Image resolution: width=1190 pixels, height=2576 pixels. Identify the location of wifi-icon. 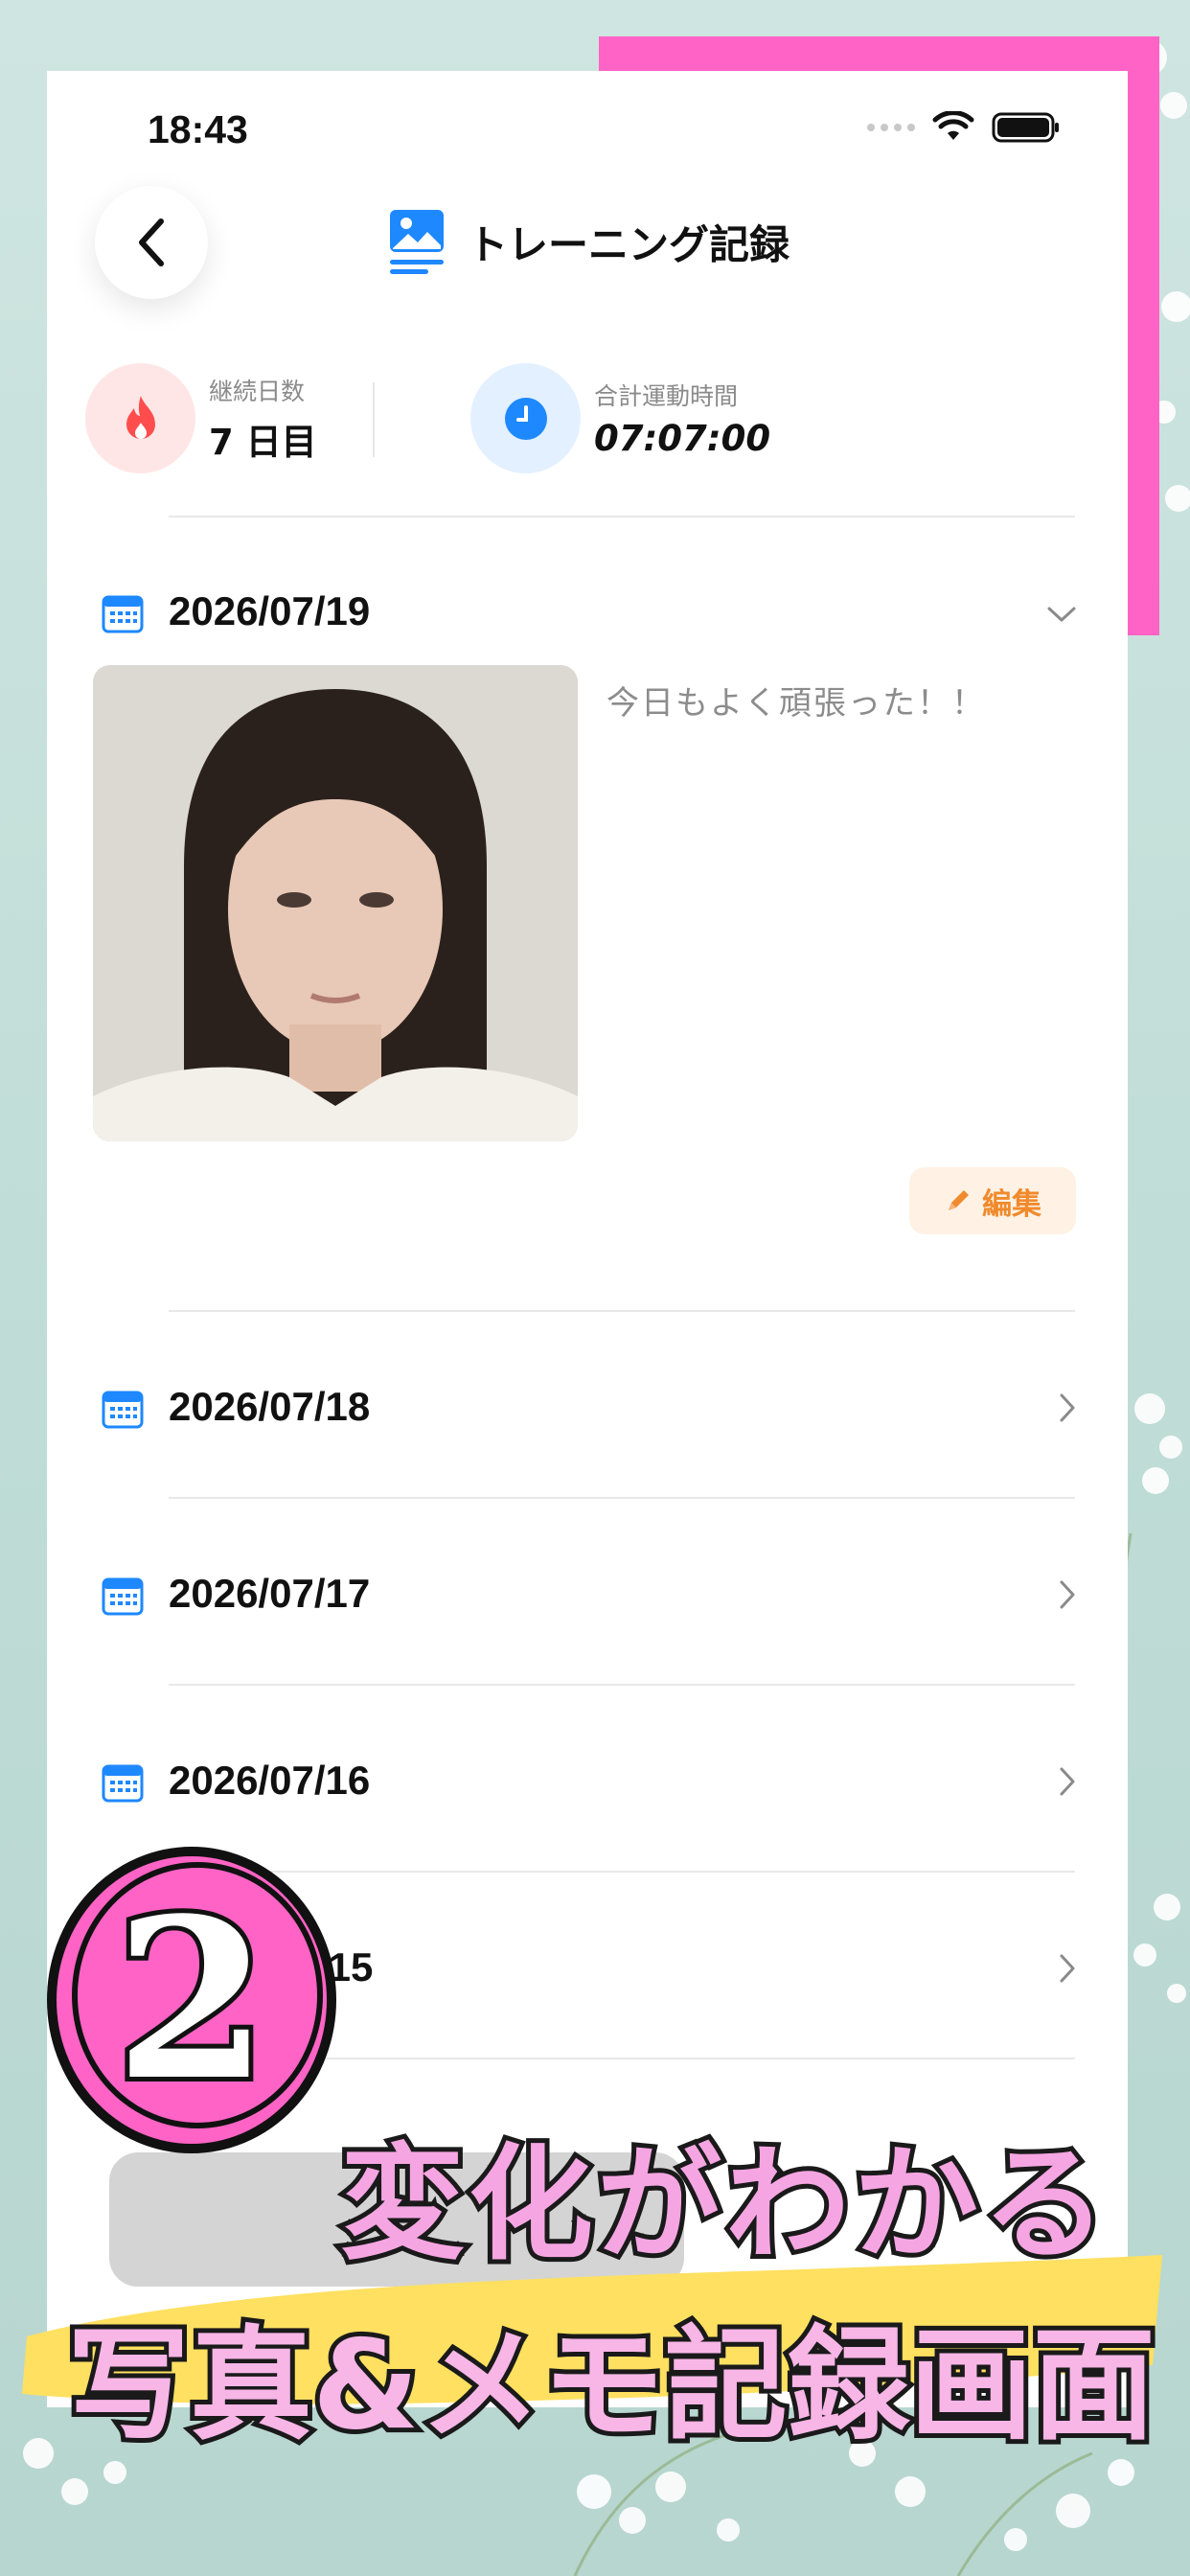
(953, 126).